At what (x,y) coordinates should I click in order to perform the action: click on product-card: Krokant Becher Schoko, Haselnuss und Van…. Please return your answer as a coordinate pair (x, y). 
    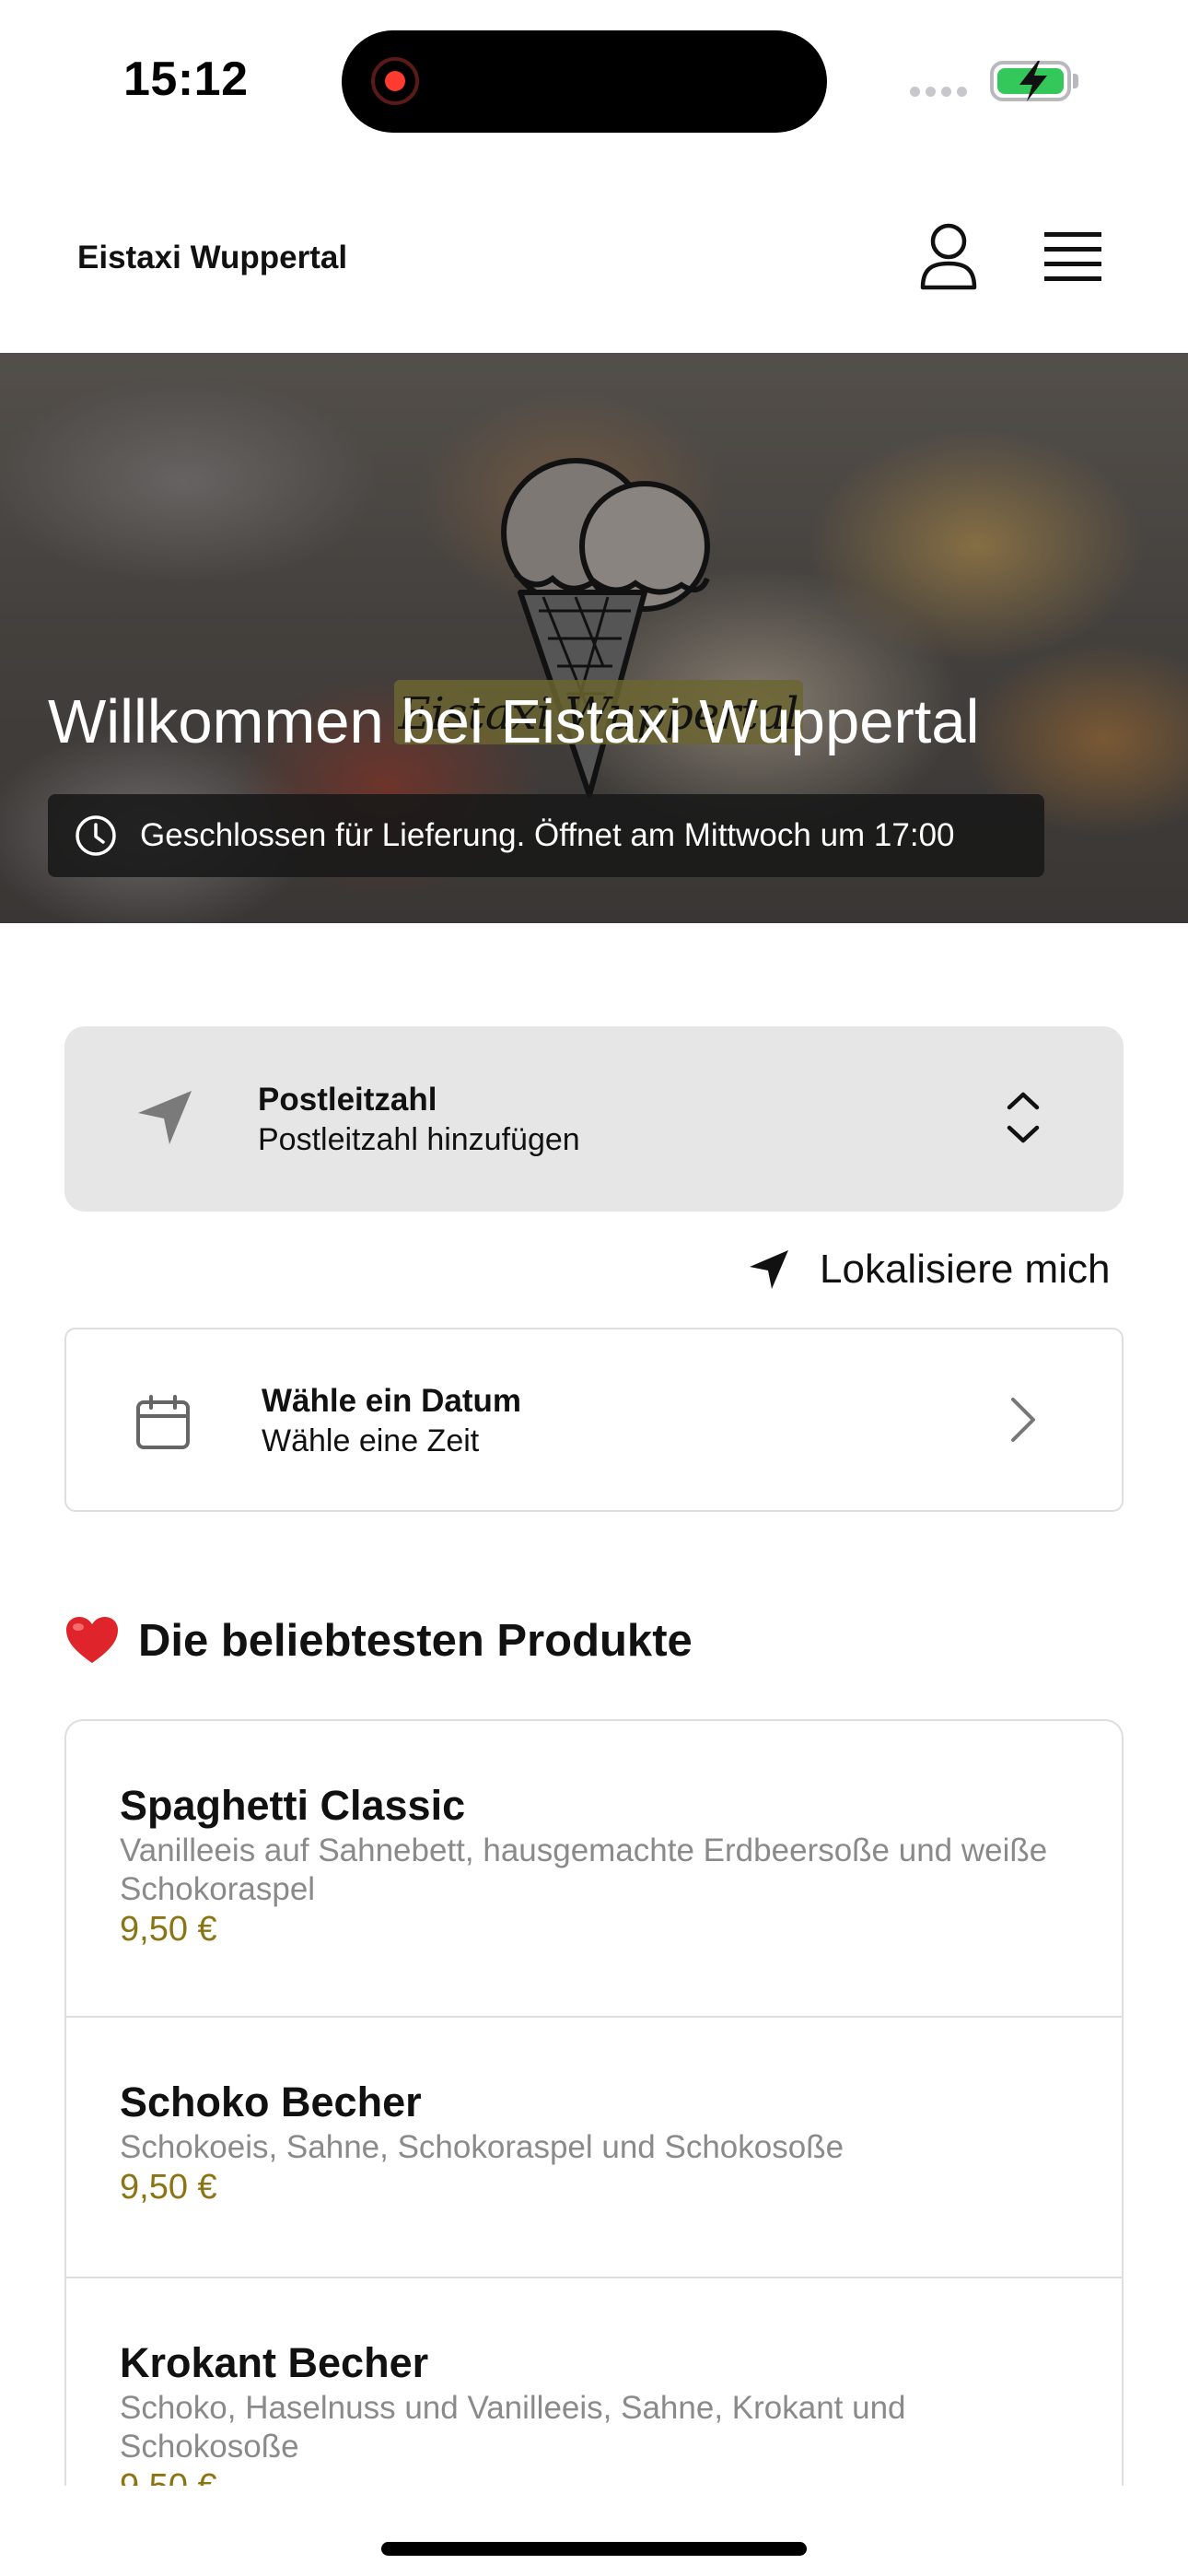
    Looking at the image, I should click on (594, 2382).